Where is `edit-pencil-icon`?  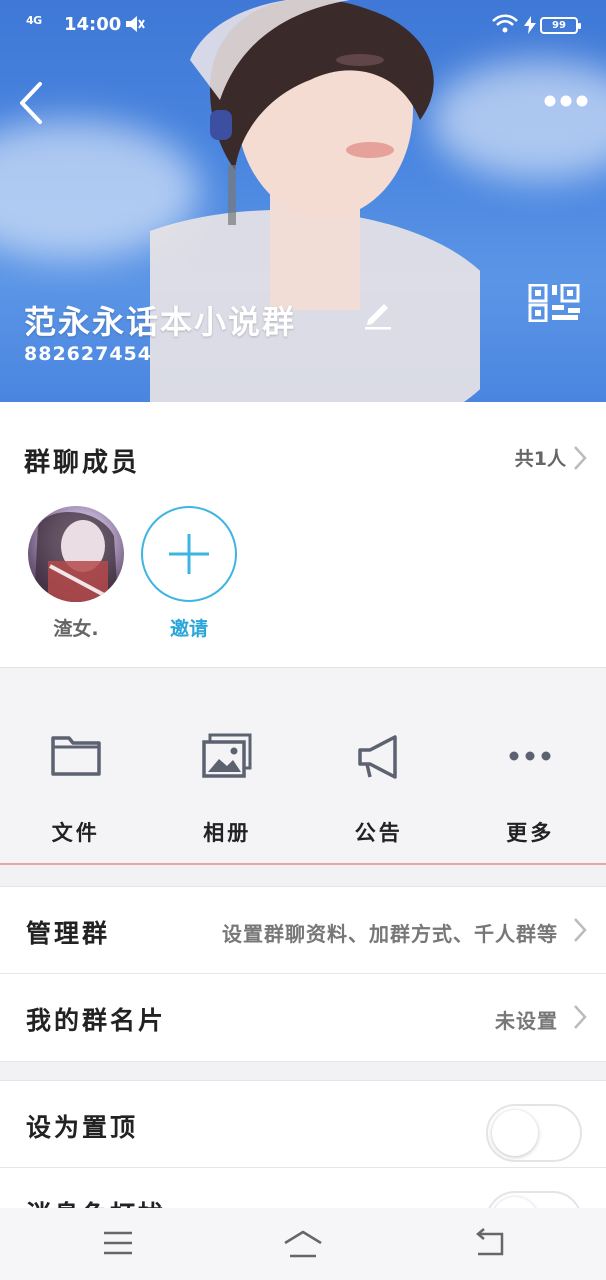 edit-pencil-icon is located at coordinates (378, 314).